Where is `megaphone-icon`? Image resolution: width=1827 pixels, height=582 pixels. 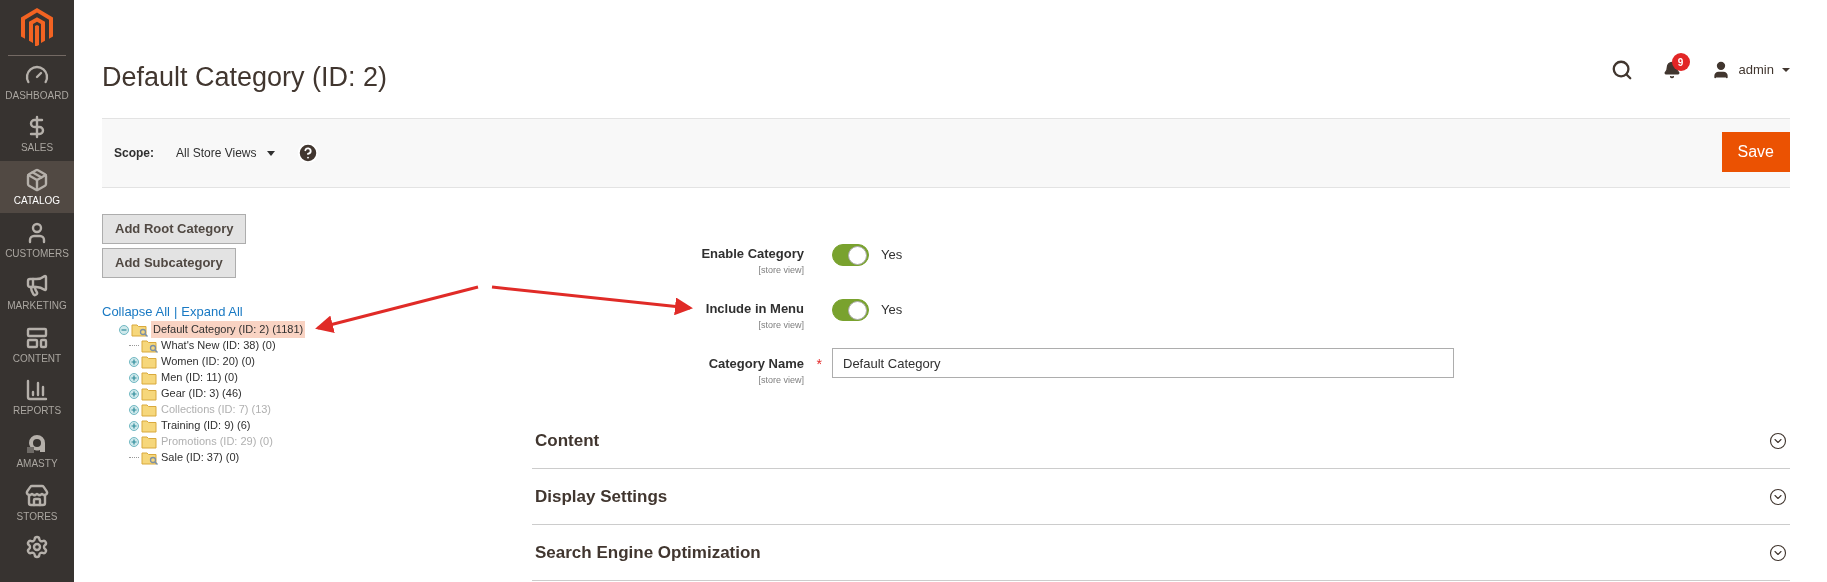
megaphone-icon is located at coordinates (37, 285).